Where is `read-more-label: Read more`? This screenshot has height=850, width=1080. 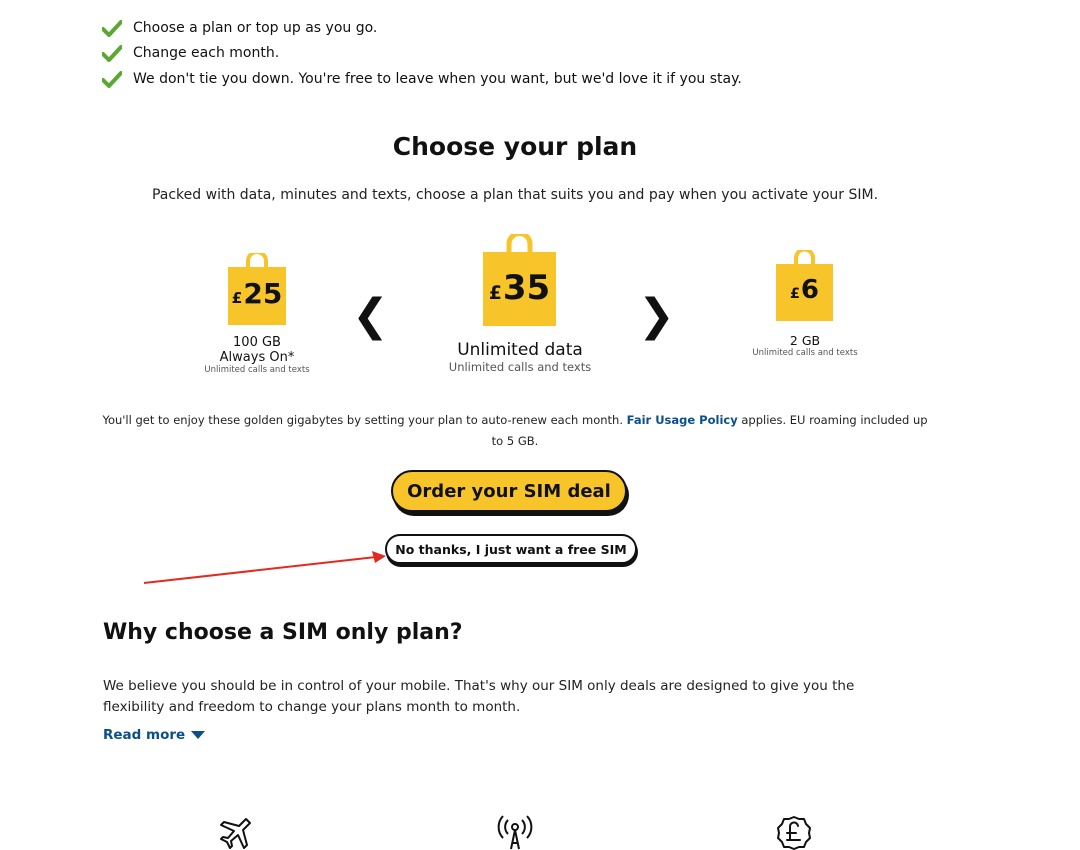 read-more-label: Read more is located at coordinates (144, 735).